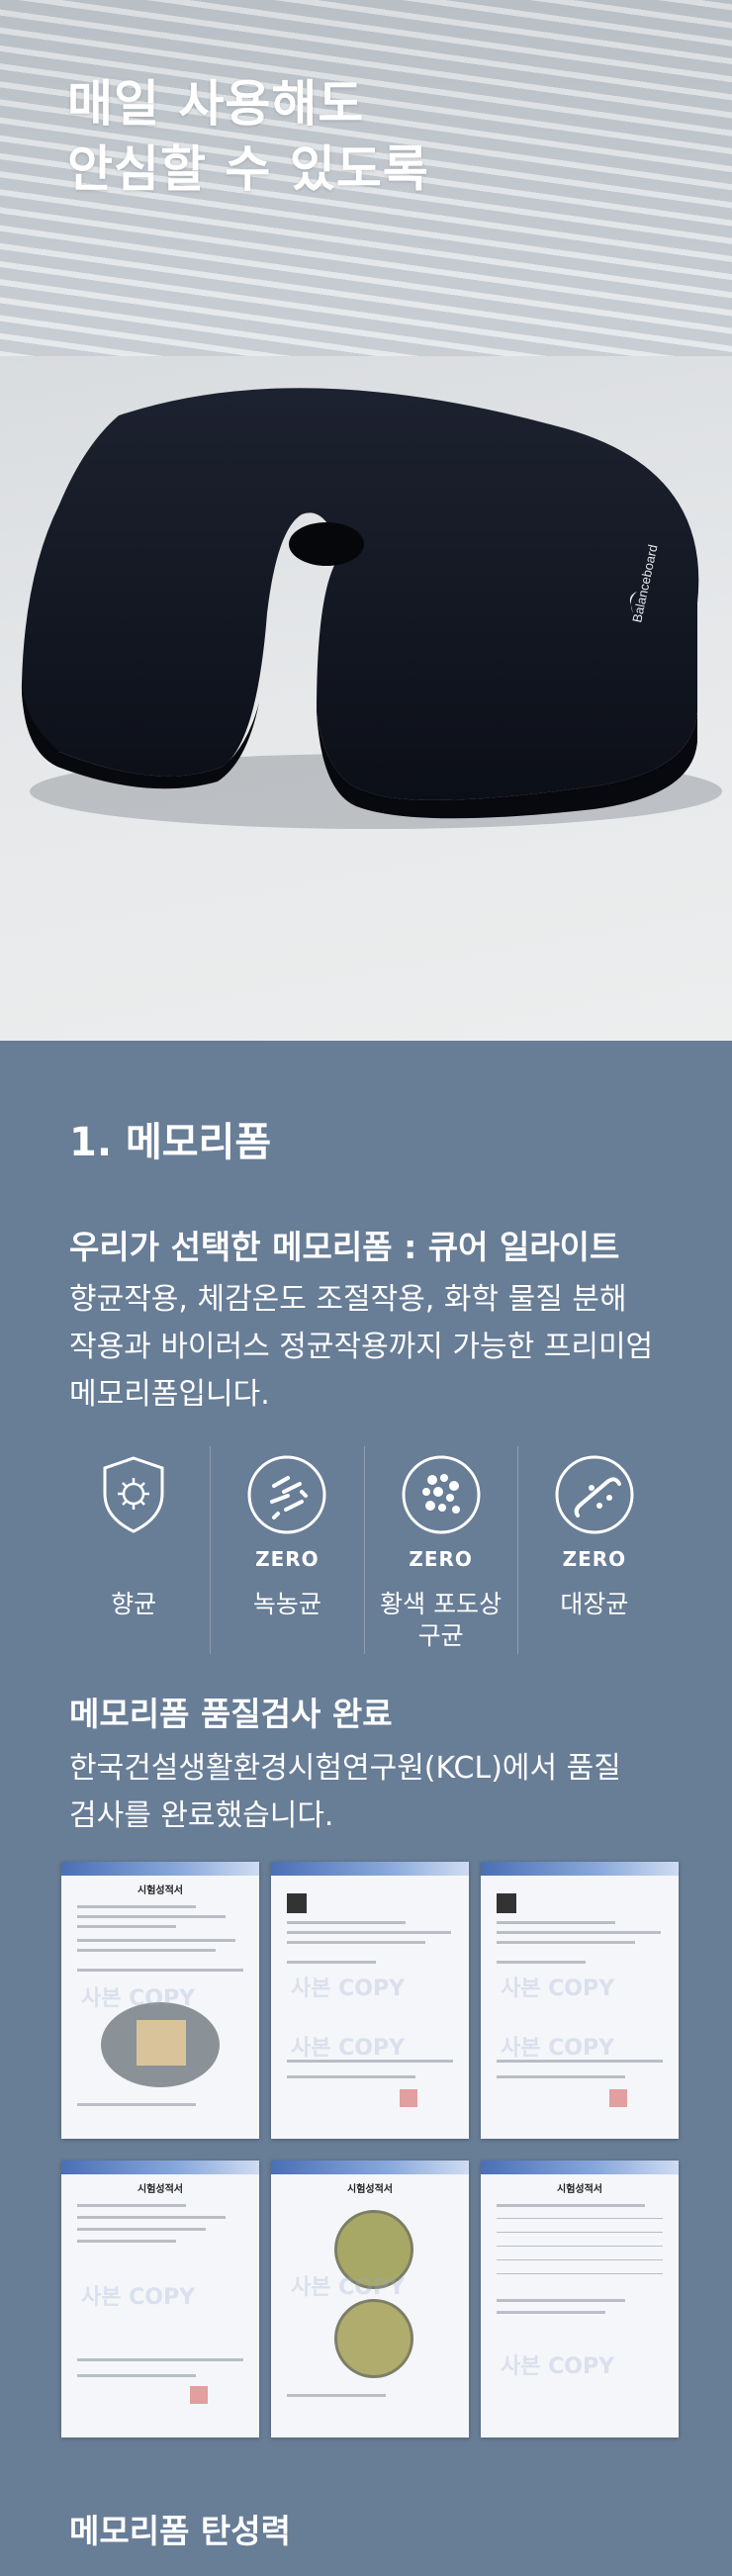 The image size is (732, 2576). What do you see at coordinates (348, 1299) in the screenshot?
I see `description-line: 향균작용, 체감온도 조절작용, 화학 물질 분해` at bounding box center [348, 1299].